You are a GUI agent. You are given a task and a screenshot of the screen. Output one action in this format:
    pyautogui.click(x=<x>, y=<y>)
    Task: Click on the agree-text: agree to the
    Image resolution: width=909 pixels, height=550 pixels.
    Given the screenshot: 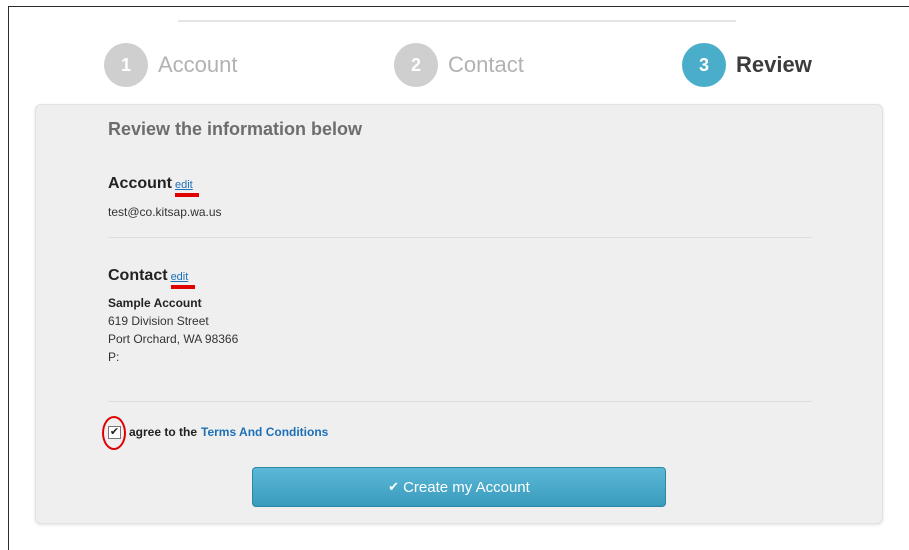 What is the action you would take?
    pyautogui.click(x=163, y=432)
    